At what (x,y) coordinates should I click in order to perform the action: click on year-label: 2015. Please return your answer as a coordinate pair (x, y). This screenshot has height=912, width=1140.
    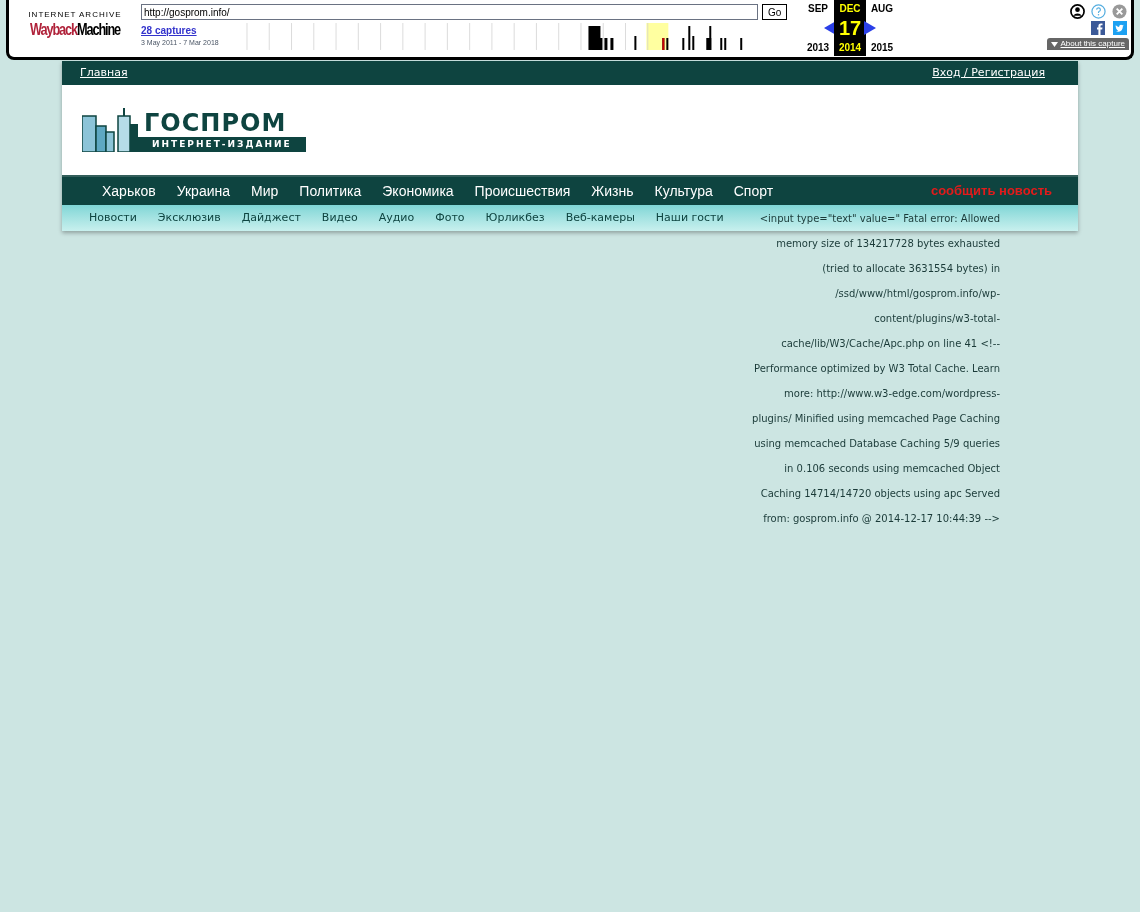
    Looking at the image, I should click on (882, 48).